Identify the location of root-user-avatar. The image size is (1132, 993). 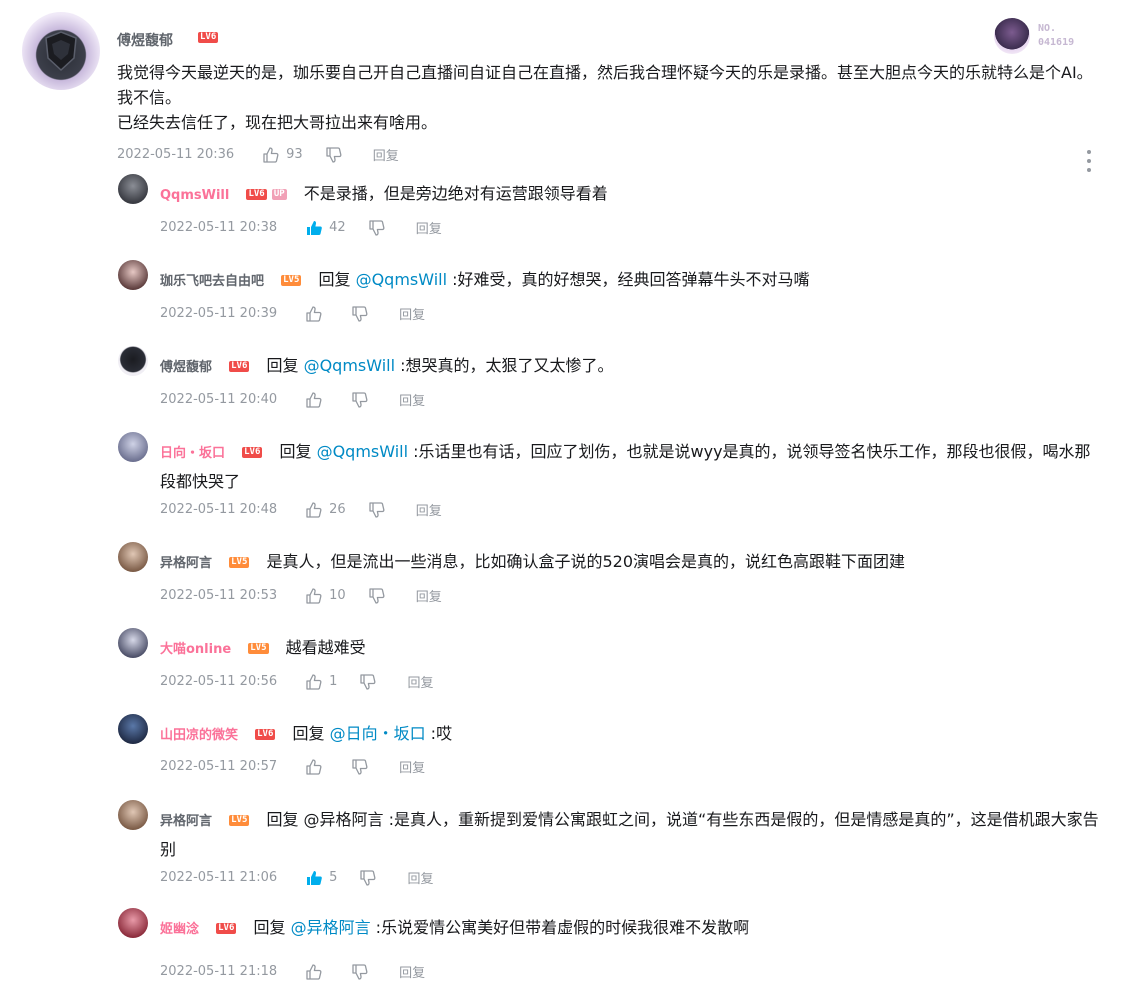
(61, 51).